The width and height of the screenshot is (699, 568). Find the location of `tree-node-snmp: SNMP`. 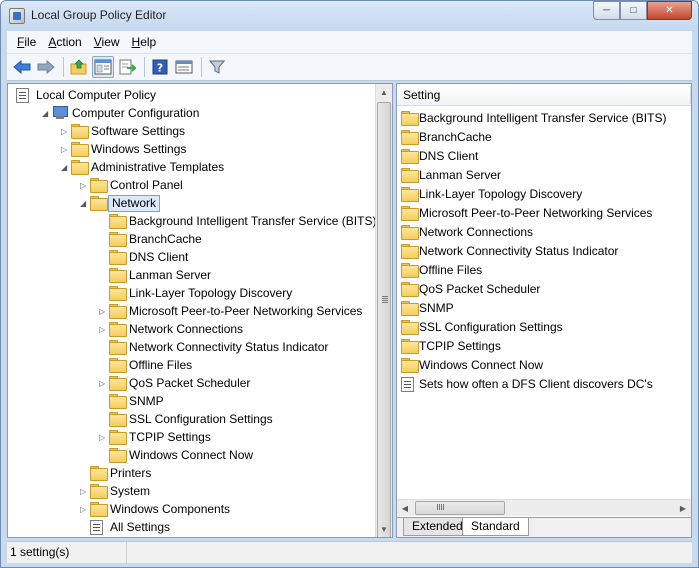

tree-node-snmp: SNMP is located at coordinates (193, 402).